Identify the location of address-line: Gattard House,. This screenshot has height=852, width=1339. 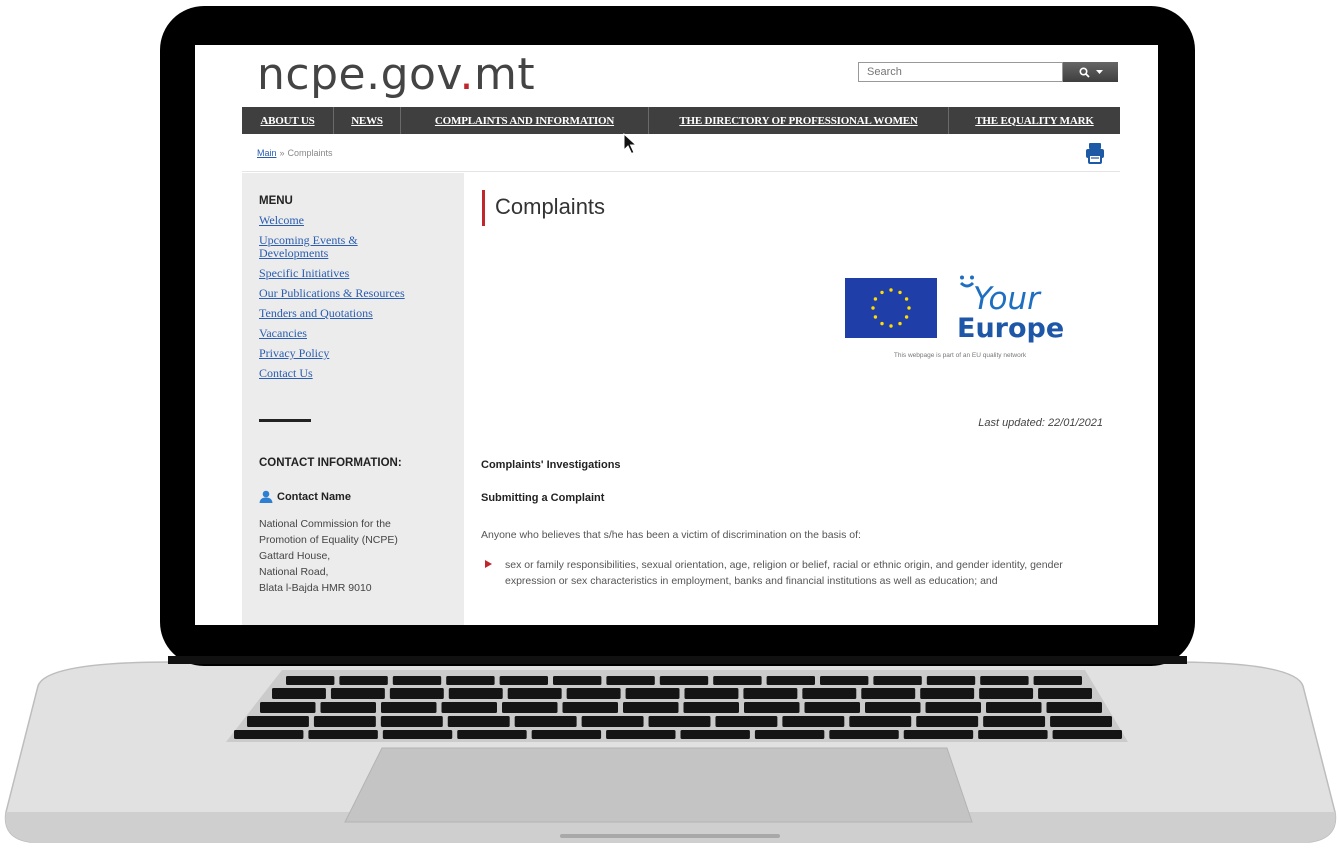
(295, 556).